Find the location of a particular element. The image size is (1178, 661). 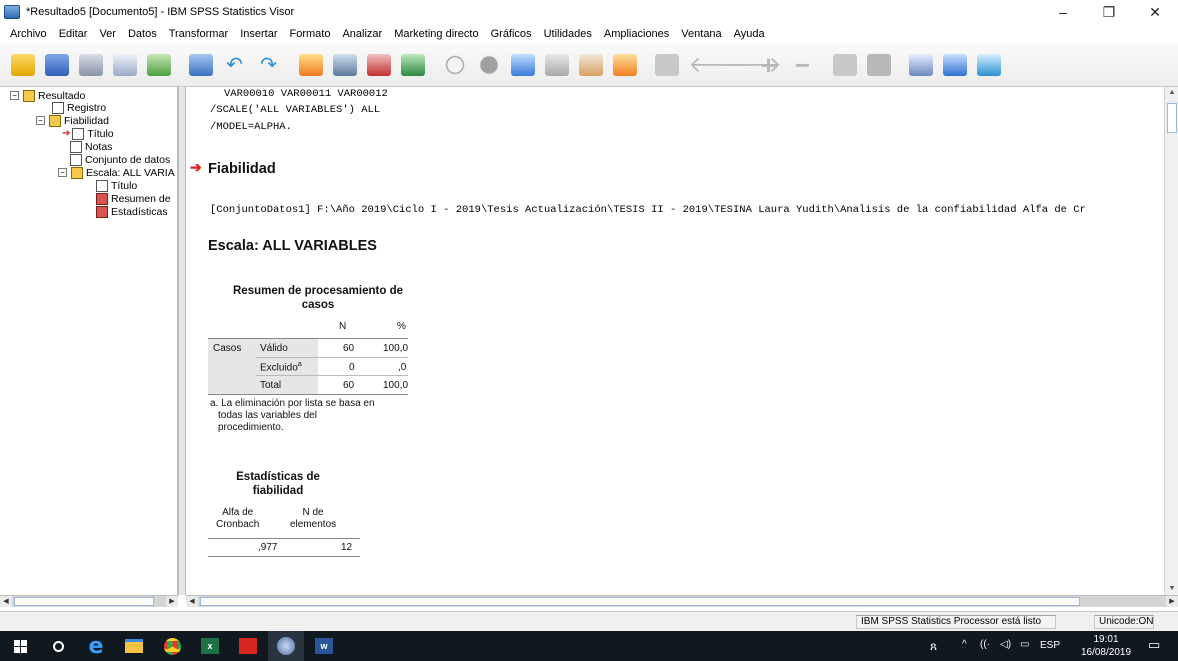

clock-date: 16/08/2019 is located at coordinates (1106, 652).